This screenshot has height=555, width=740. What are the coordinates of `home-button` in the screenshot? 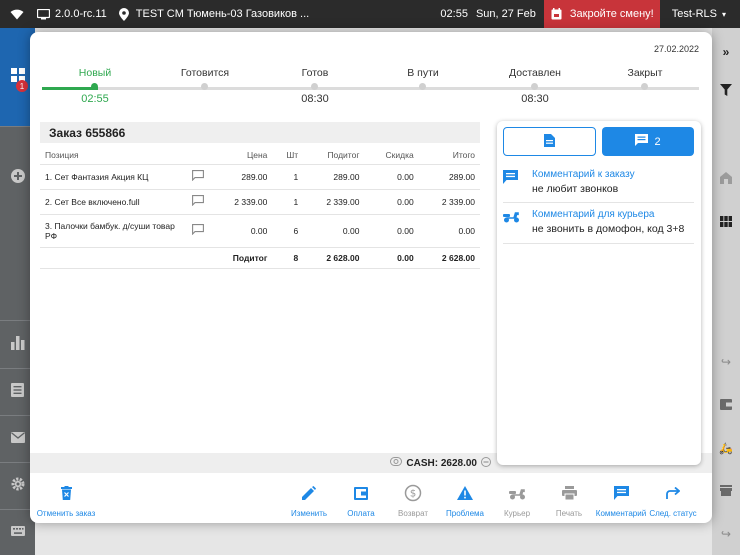 It's located at (726, 179).